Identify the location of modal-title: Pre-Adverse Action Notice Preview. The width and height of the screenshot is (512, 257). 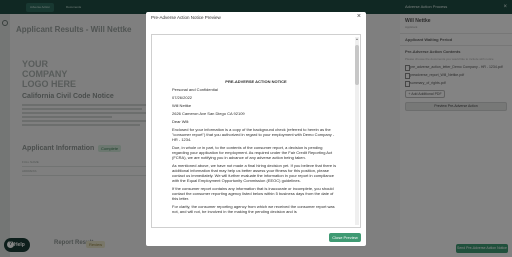
(186, 17).